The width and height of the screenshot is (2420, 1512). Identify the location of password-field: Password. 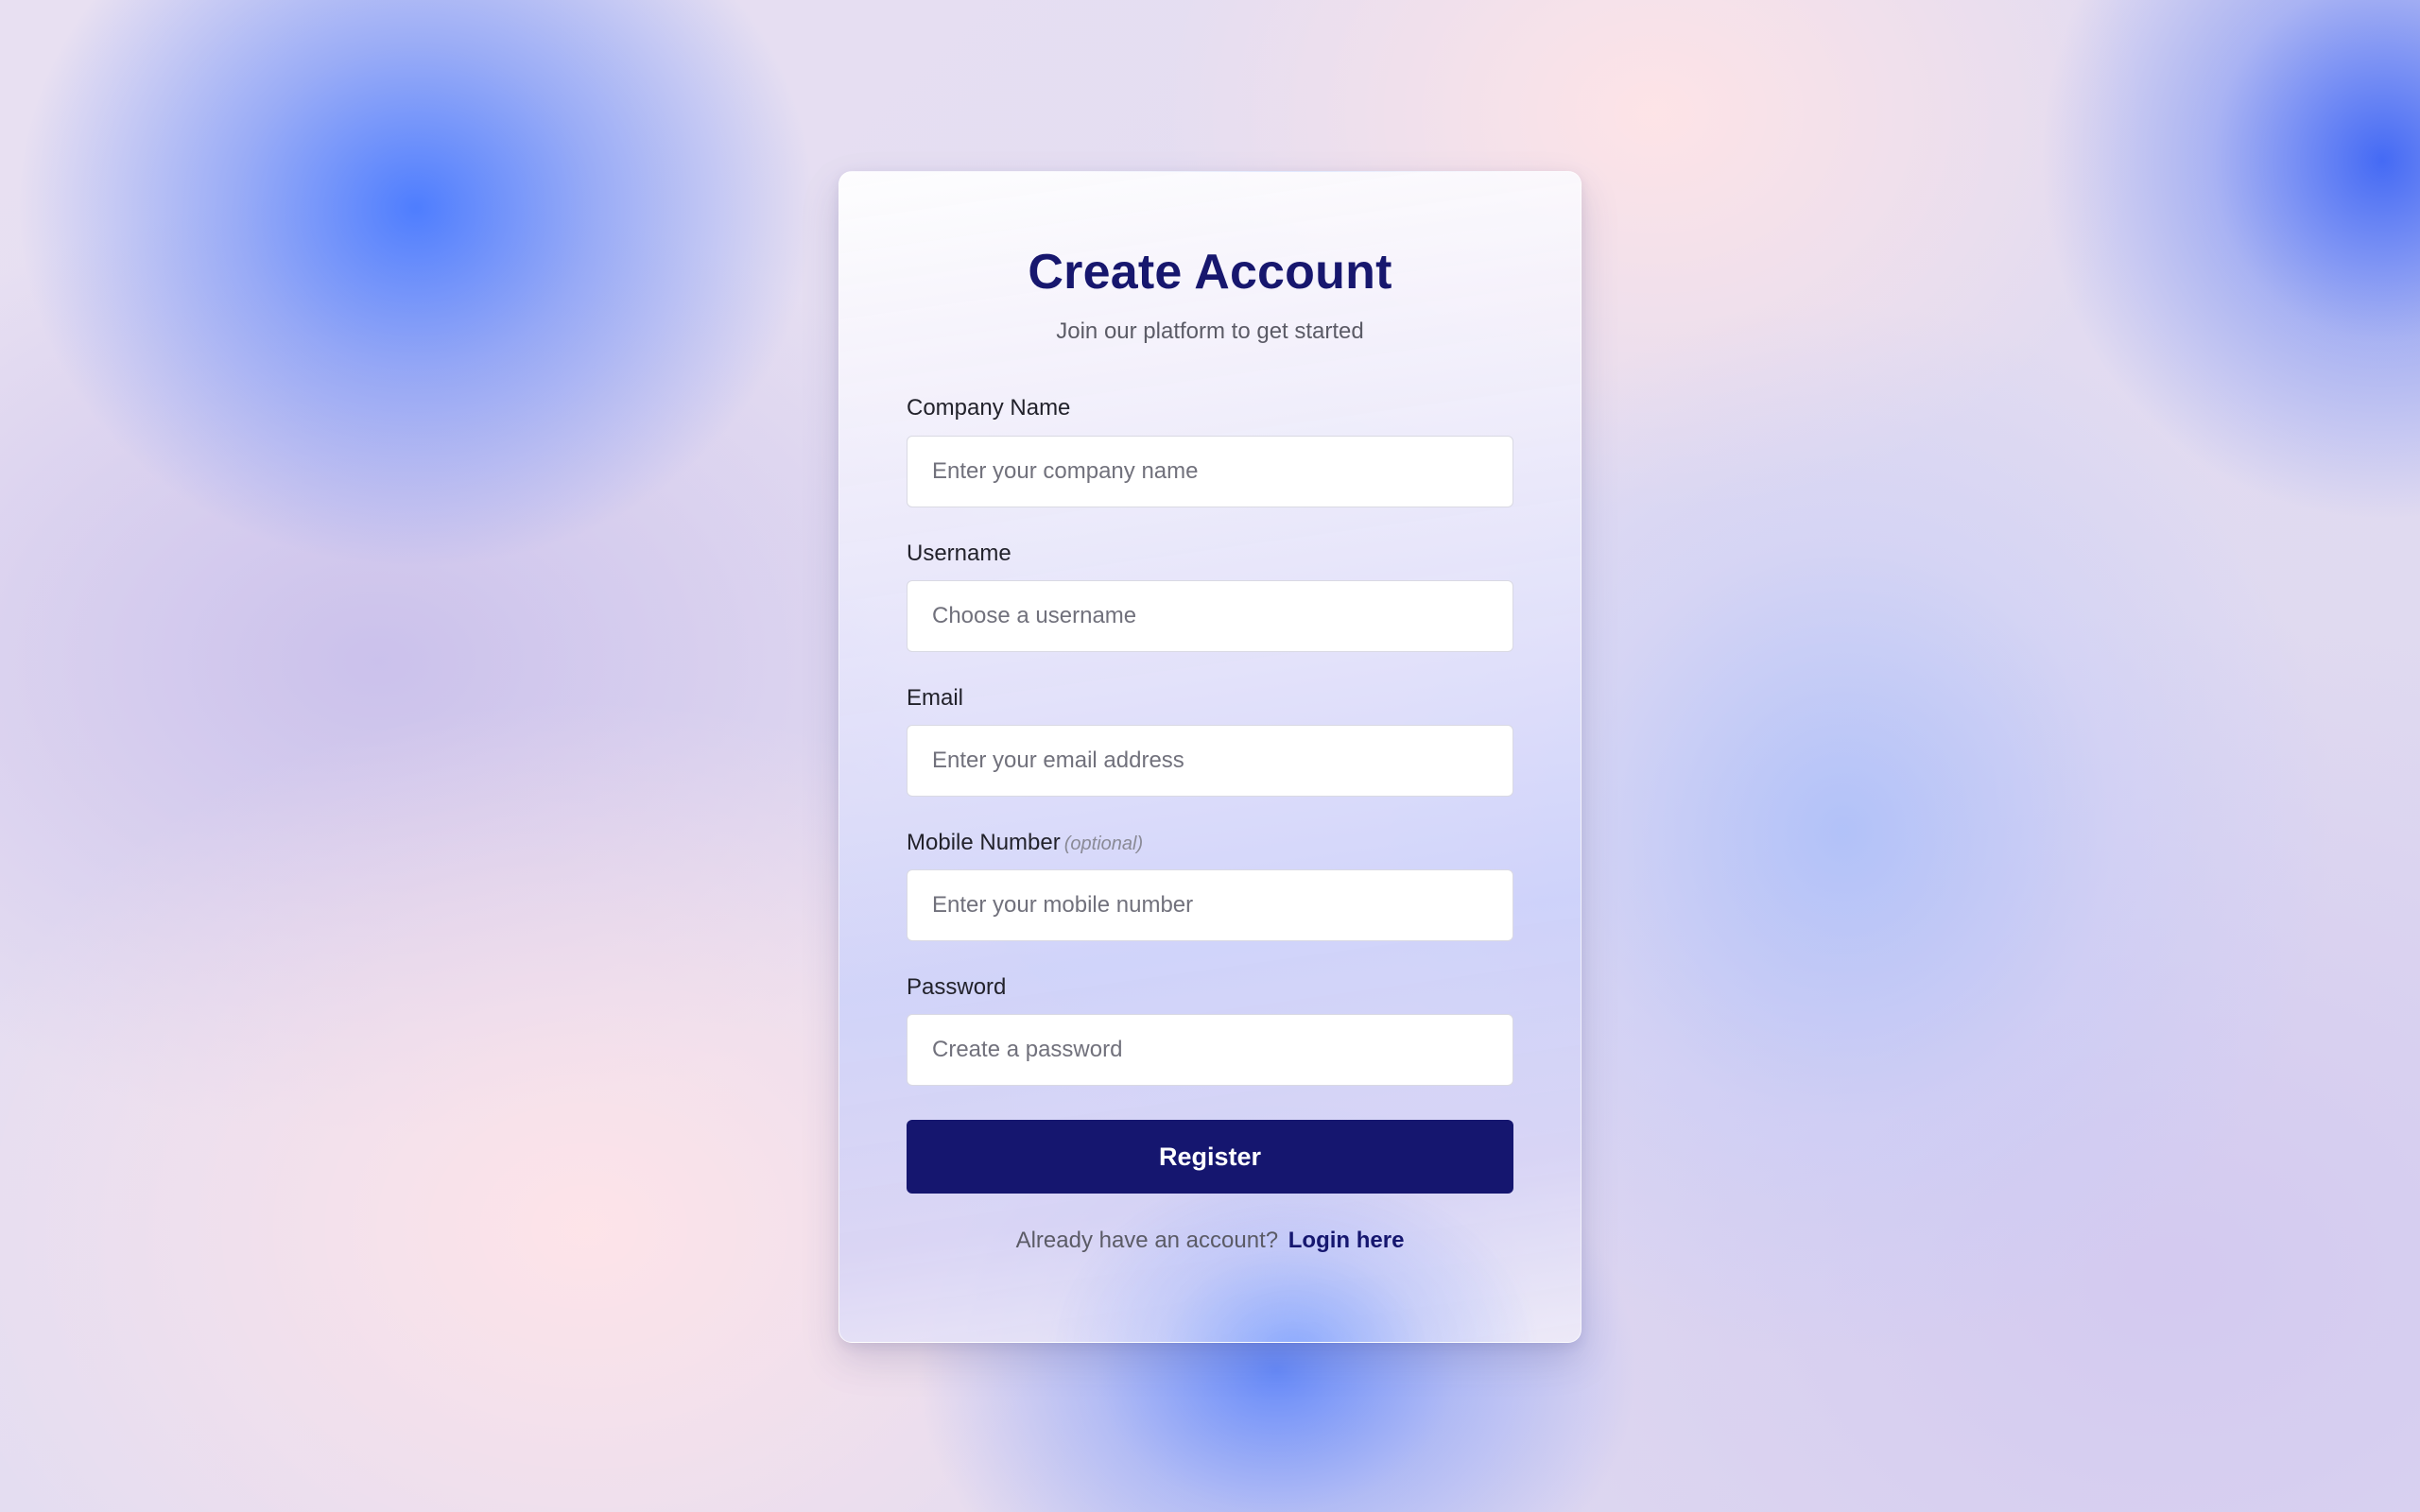
(1210, 1029).